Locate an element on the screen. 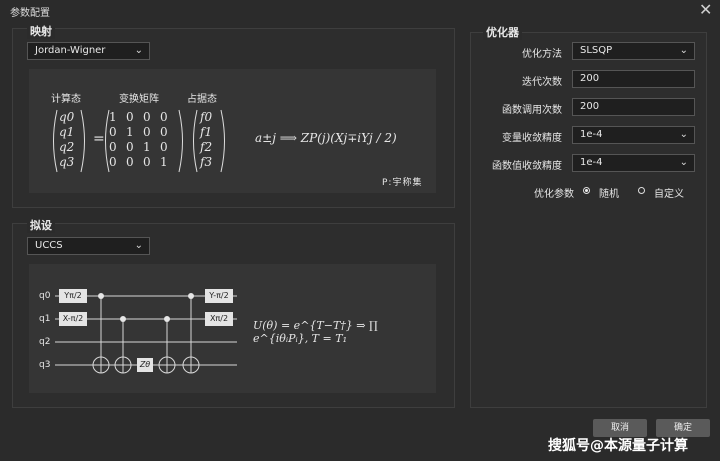  ftol-value: 1e-4 is located at coordinates (591, 162).